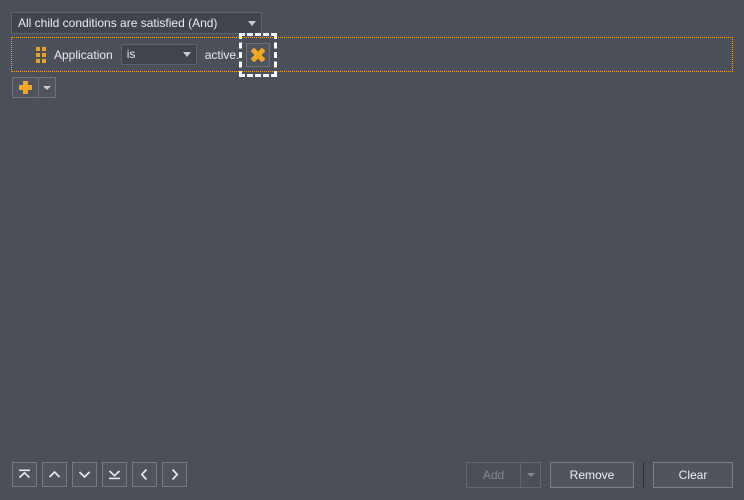  I want to click on chevron-right-icon, so click(175, 474).